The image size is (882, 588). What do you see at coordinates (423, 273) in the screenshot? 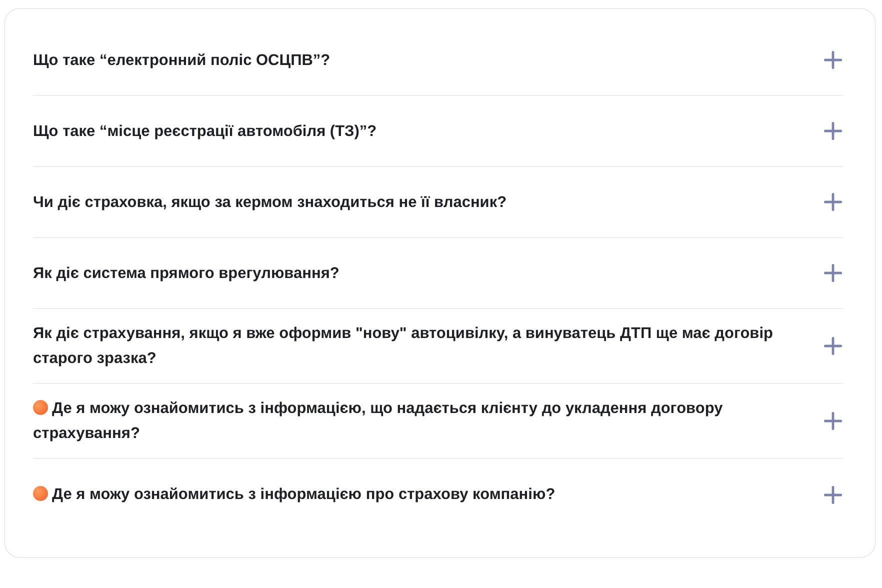
I see `faq-question: Як діє система прямого врегулювання?` at bounding box center [423, 273].